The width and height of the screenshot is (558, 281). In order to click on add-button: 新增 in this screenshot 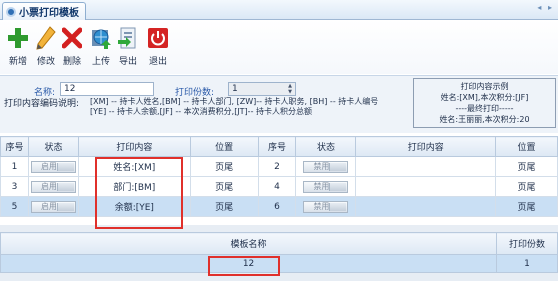, I will do `click(18, 48)`.